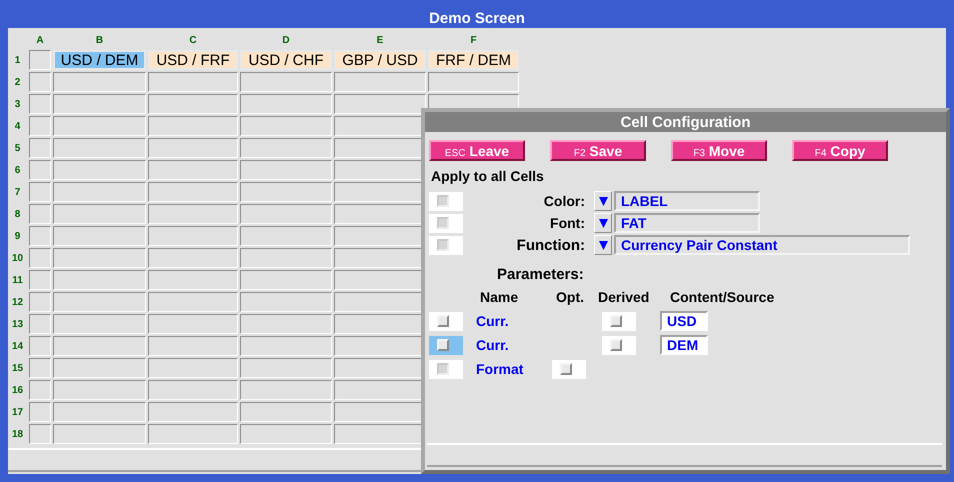  I want to click on column-header: A, so click(40, 40).